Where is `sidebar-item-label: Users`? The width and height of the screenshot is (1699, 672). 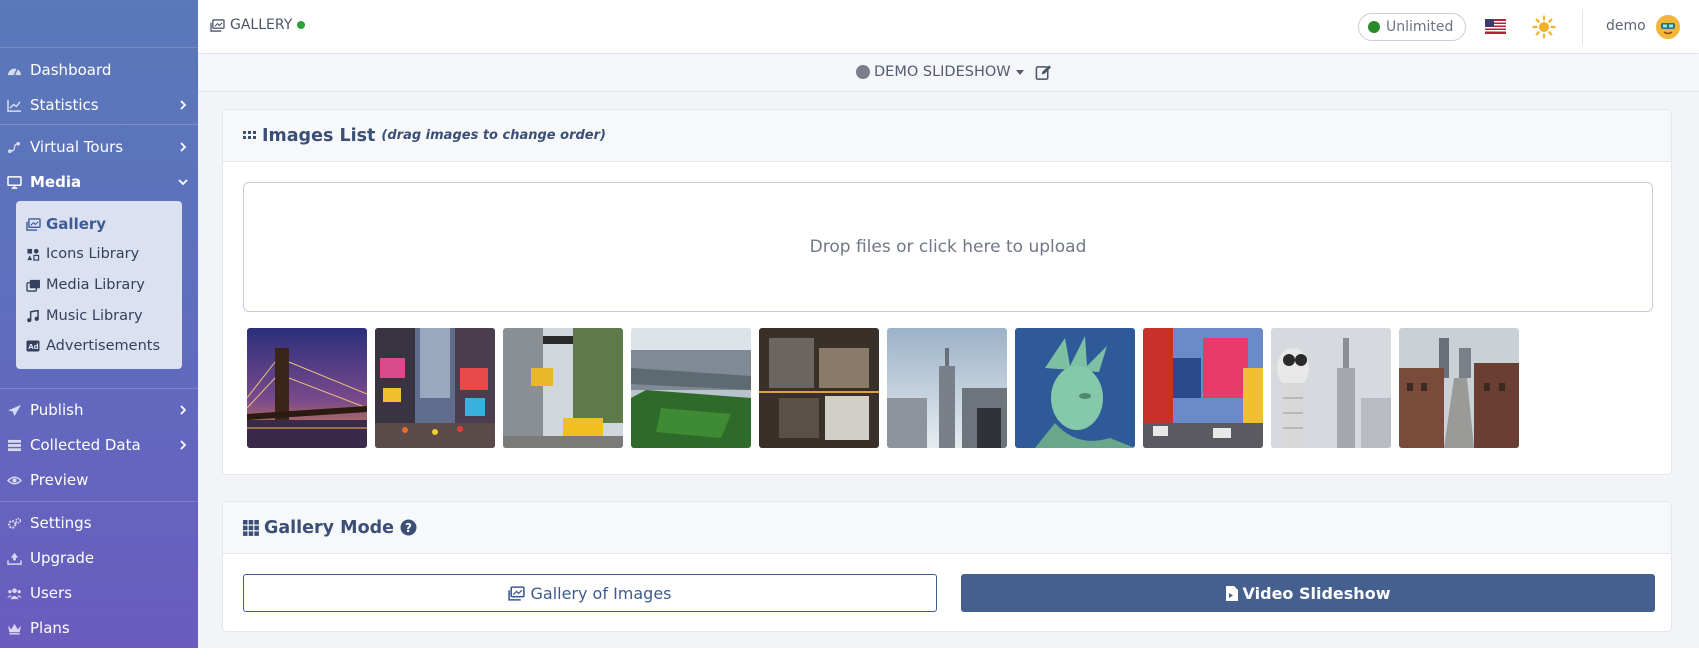
sidebar-item-label: Users is located at coordinates (51, 593).